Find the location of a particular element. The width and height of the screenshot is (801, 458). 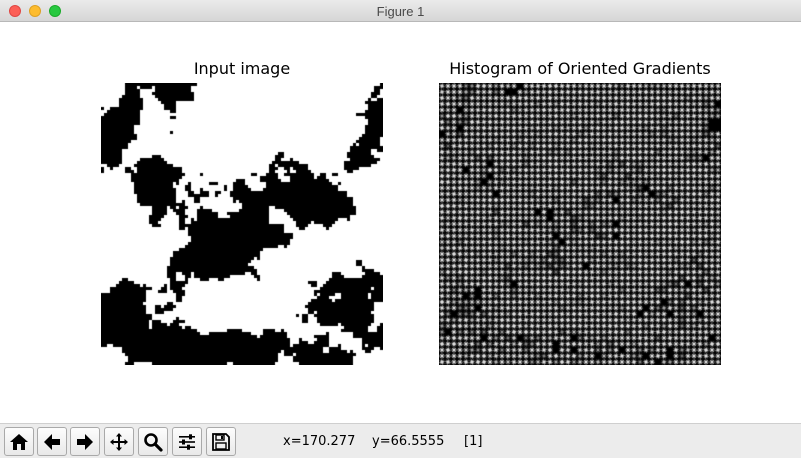

move-icon is located at coordinates (119, 442).